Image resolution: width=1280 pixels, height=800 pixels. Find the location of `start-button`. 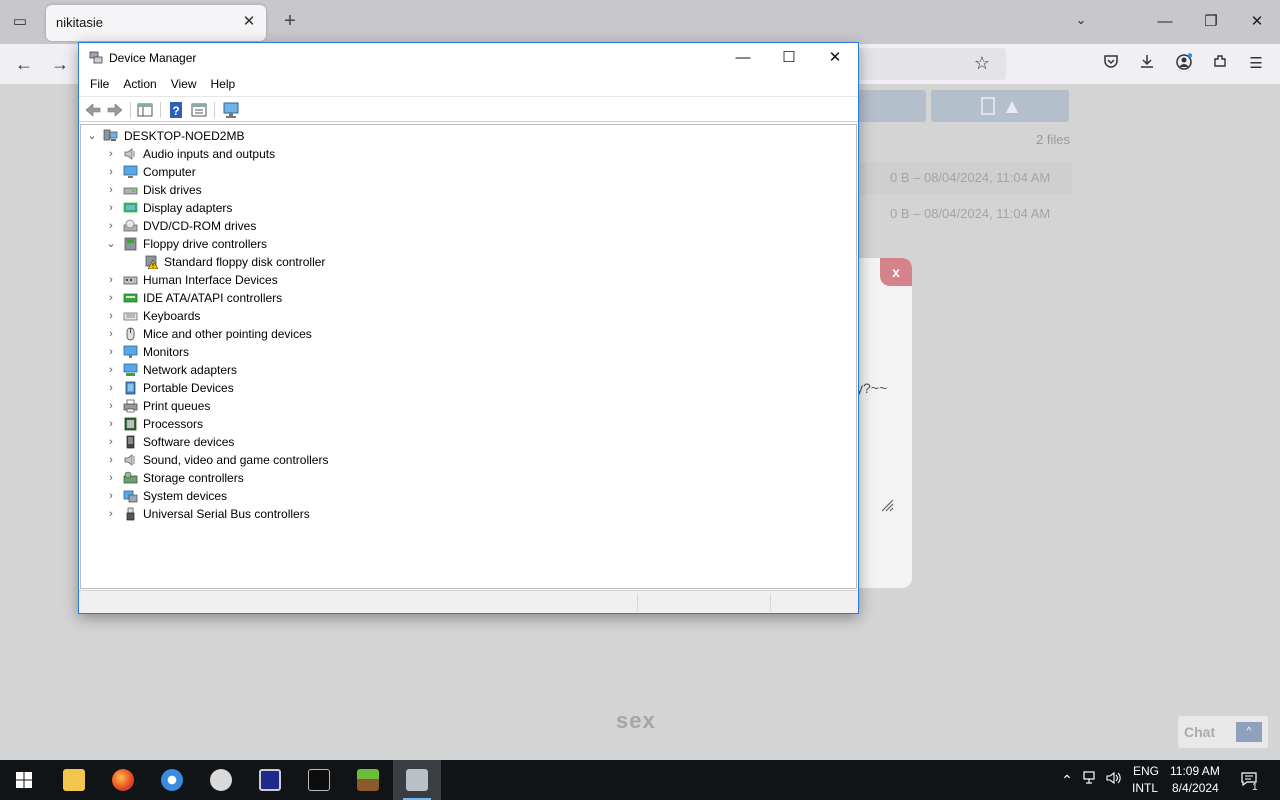

start-button is located at coordinates (24, 780).